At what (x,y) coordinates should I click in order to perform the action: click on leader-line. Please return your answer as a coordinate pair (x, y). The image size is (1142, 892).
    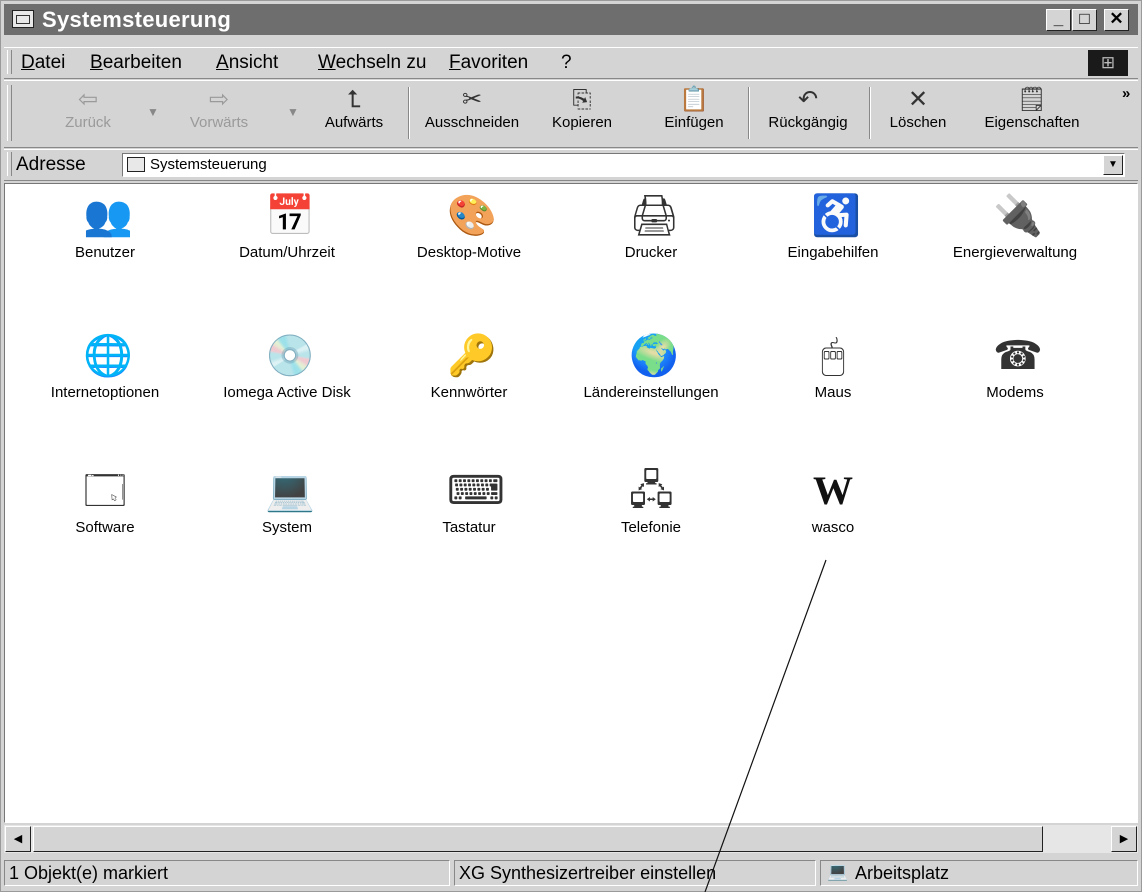
    Looking at the image, I should click on (765, 725).